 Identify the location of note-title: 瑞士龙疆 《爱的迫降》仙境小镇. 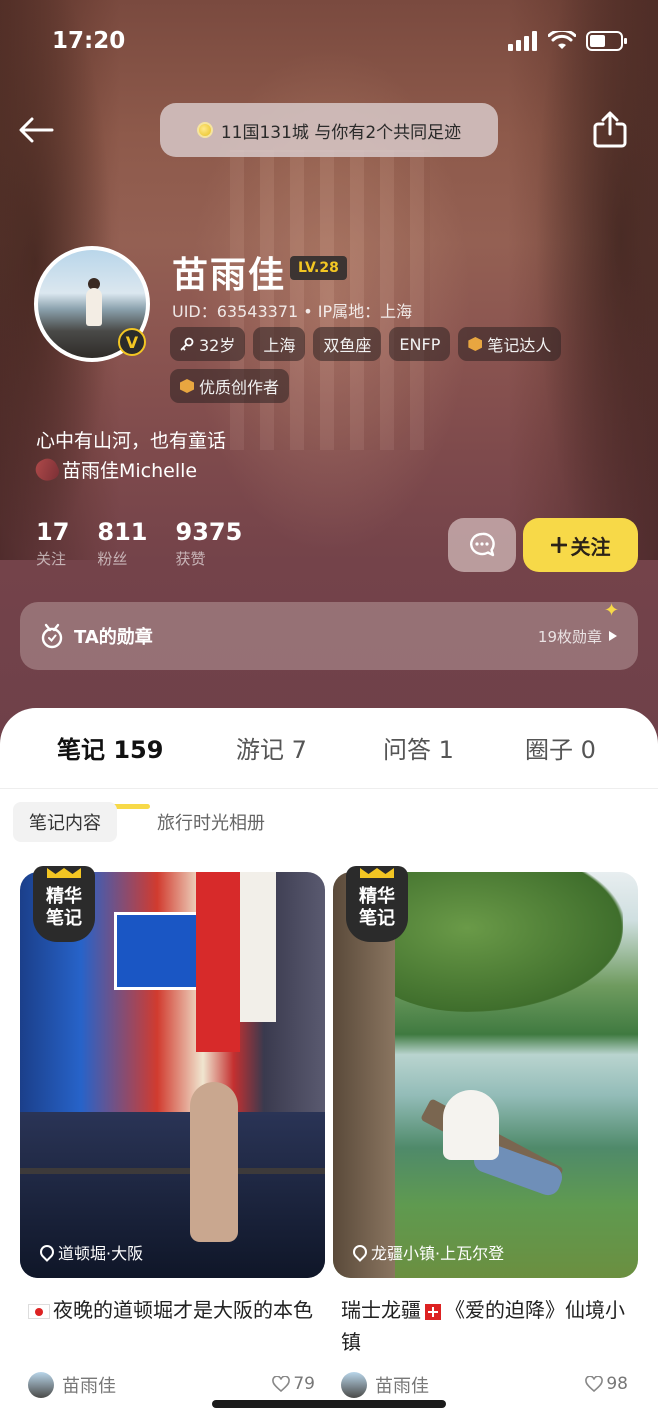
(491, 1326).